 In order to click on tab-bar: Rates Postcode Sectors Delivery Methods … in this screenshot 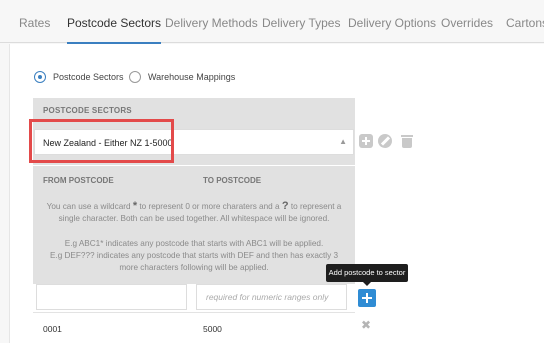, I will do `click(272, 22)`.